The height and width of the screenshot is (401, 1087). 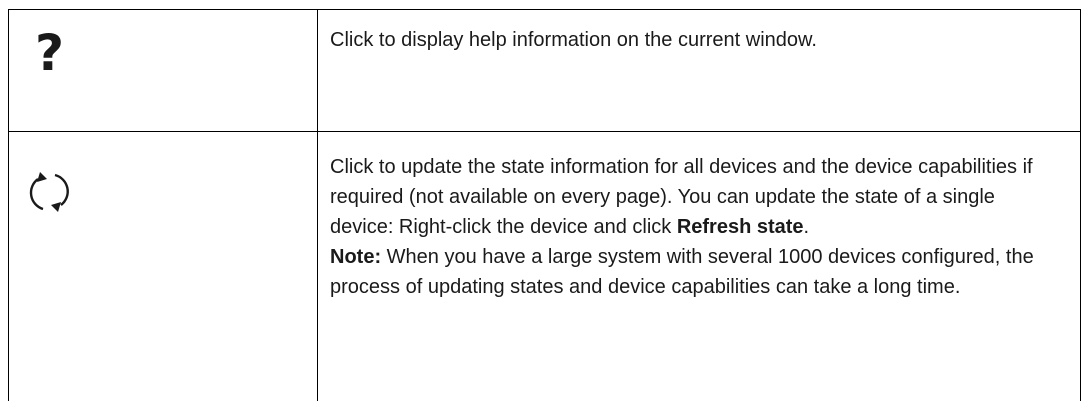 I want to click on help-icon: ?, so click(x=50, y=53).